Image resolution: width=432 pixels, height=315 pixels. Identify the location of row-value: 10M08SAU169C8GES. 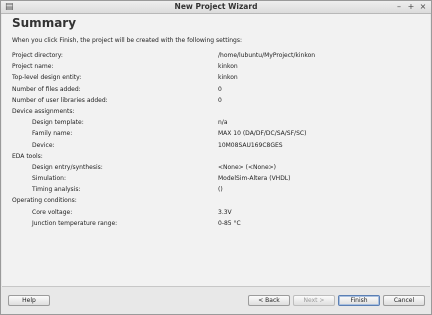
(250, 145).